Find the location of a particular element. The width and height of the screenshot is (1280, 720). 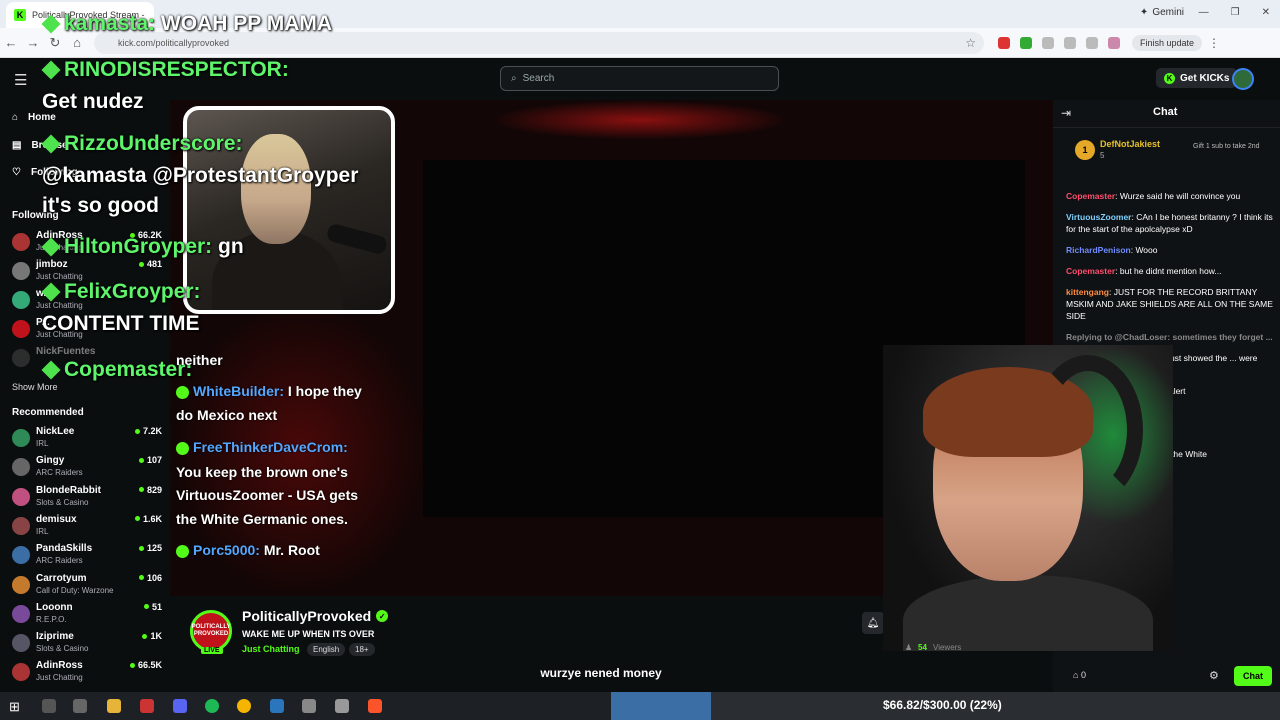

stream-title: WAKE ME UP WHEN ITS OVER is located at coordinates (308, 634).